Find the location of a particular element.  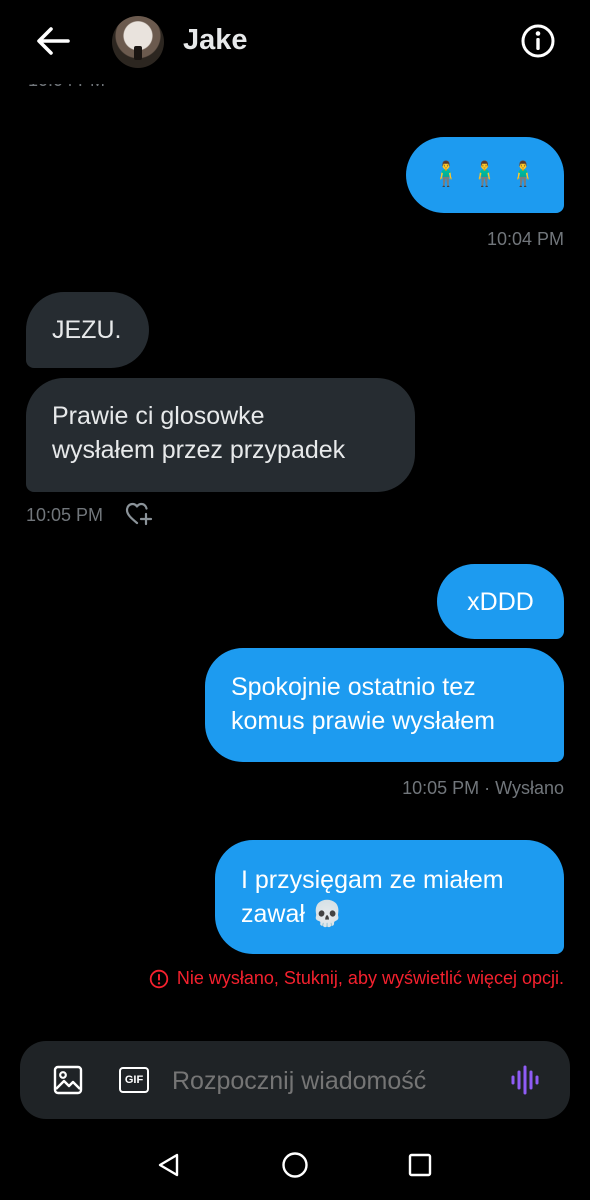

outgoing-message-bubble: xDDD is located at coordinates (500, 601).